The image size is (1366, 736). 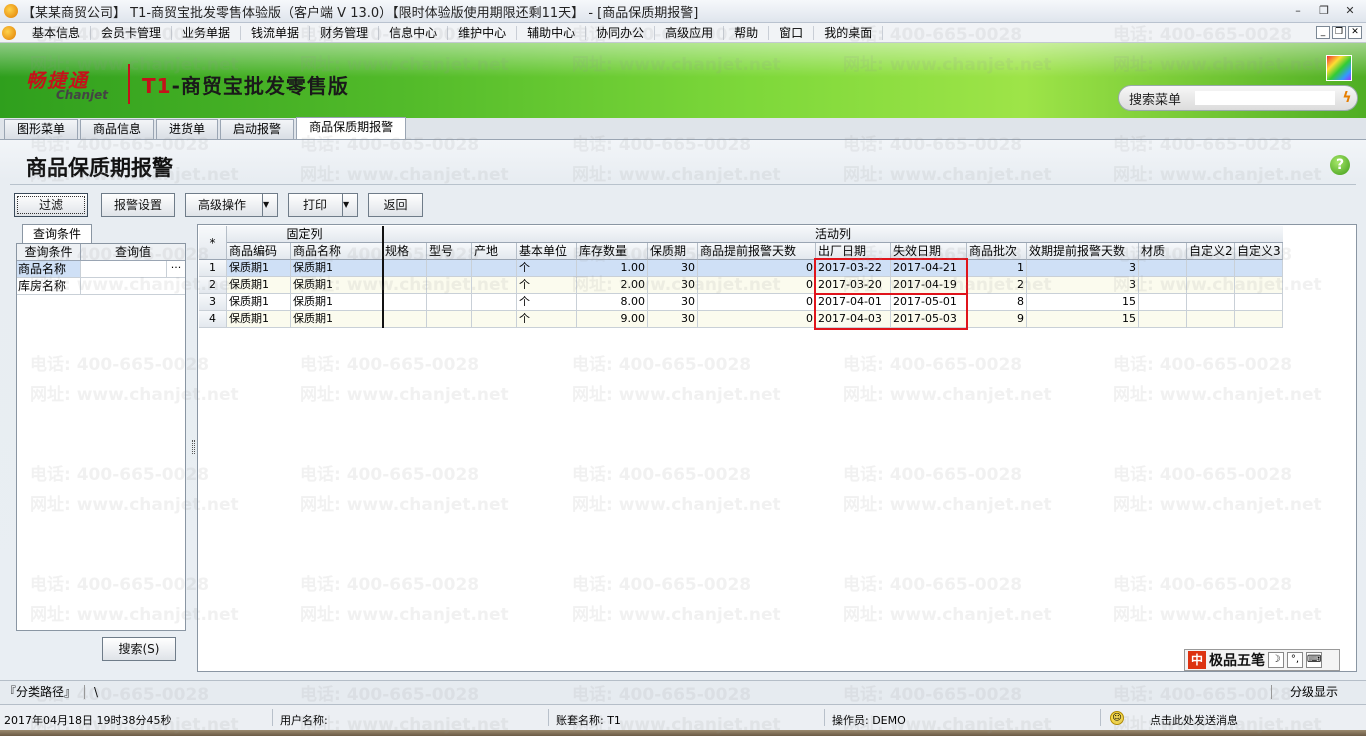 I want to click on menu-assist: 辅助中心, so click(x=552, y=32).